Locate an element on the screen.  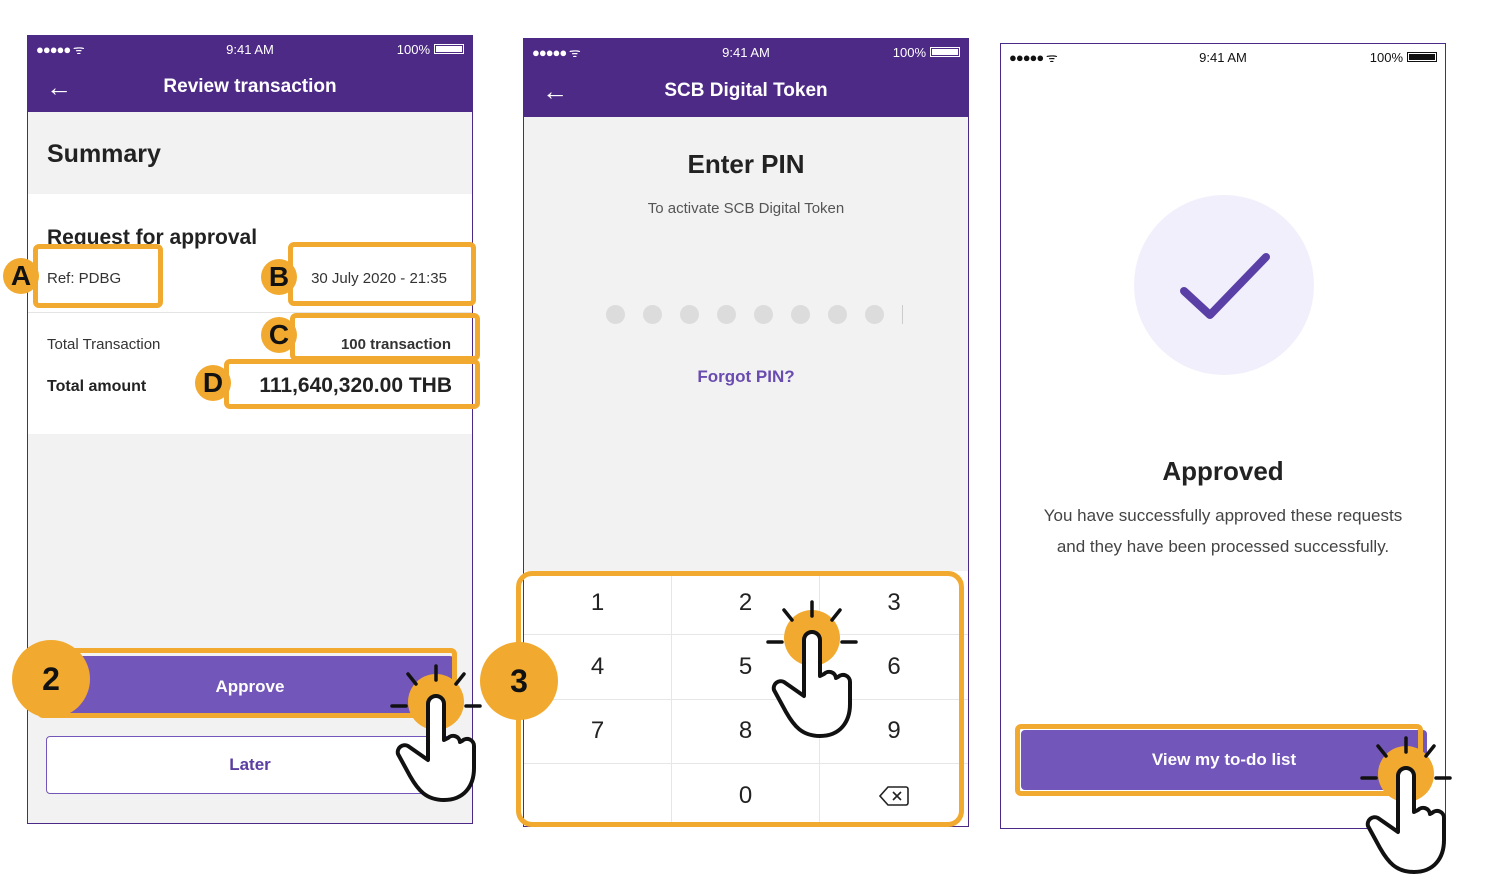
app-bar: ← Review transaction is located at coordinates (250, 87).